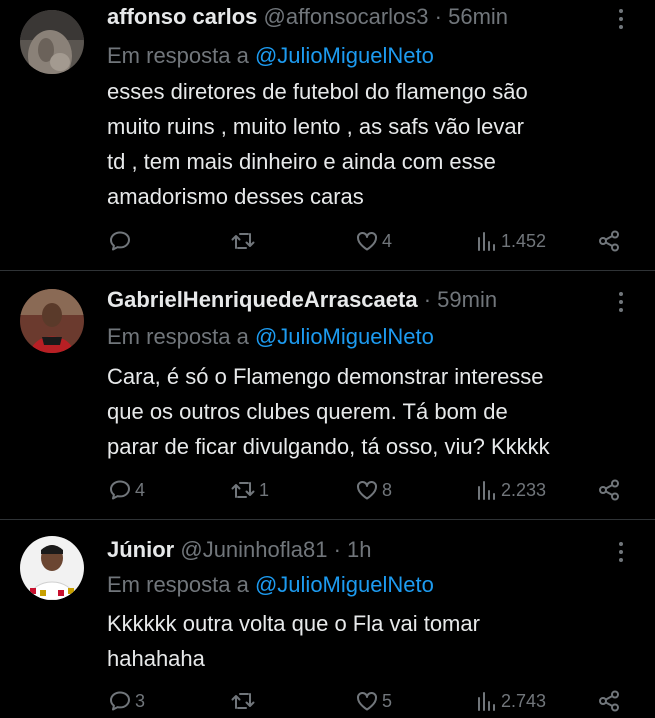  What do you see at coordinates (359, 549) in the screenshot?
I see `timestamp: 1h` at bounding box center [359, 549].